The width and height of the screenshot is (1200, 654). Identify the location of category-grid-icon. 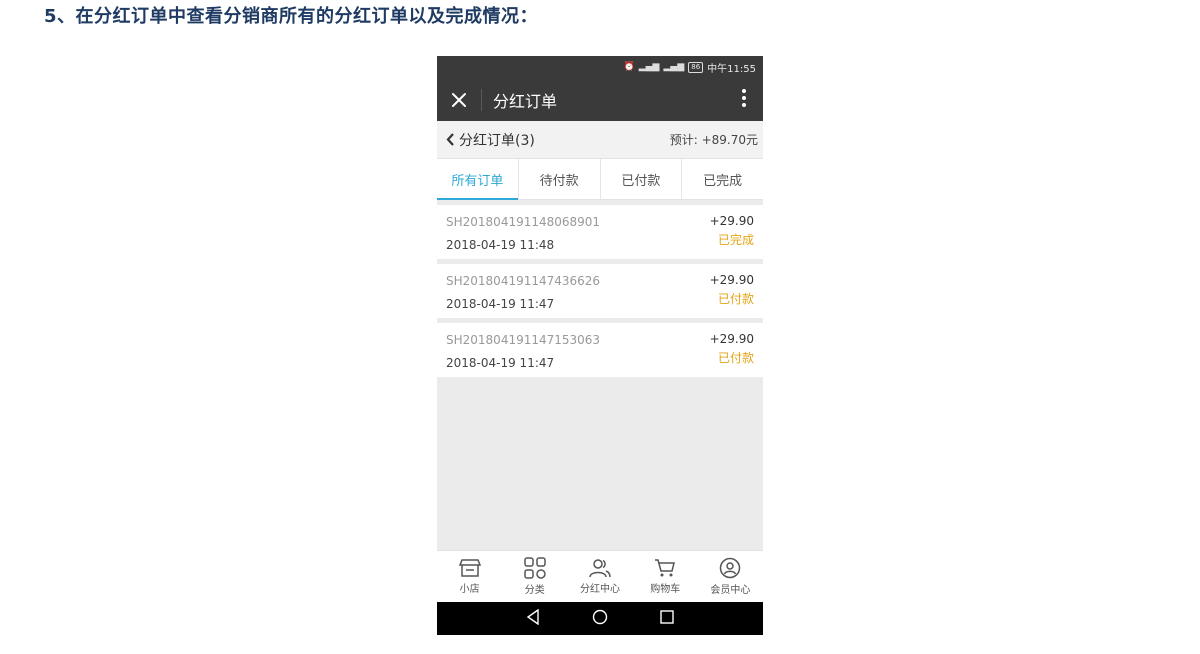
(535, 568).